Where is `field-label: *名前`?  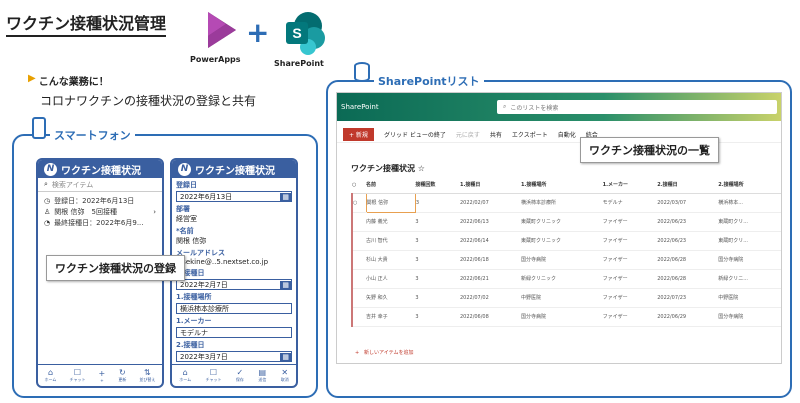 field-label: *名前 is located at coordinates (185, 231).